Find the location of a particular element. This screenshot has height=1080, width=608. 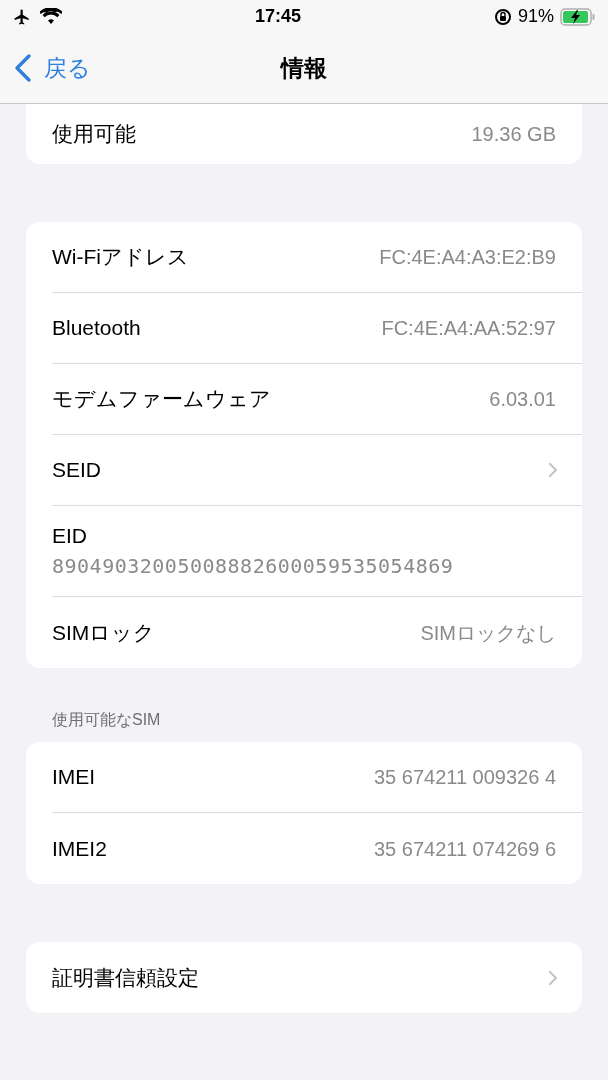

row-label: IMEI2 is located at coordinates (79, 848).